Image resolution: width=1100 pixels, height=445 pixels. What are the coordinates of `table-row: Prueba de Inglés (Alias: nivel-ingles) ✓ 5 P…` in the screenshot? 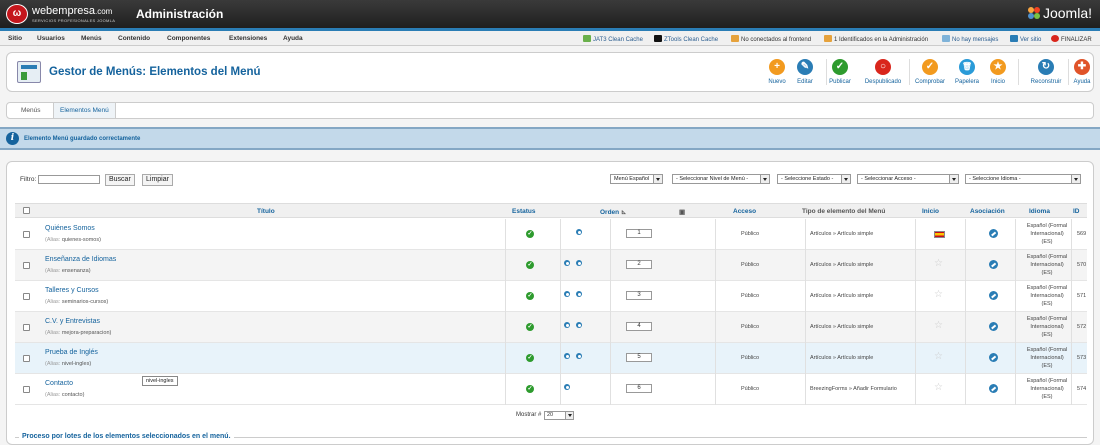 It's located at (551, 358).